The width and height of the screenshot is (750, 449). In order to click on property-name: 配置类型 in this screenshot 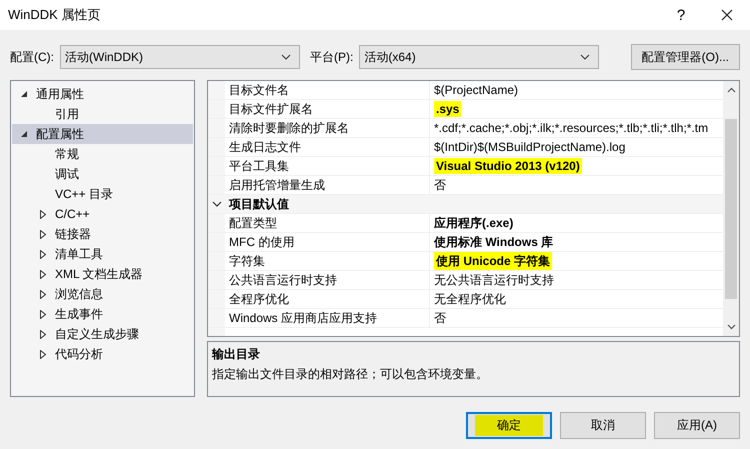, I will do `click(327, 223)`.